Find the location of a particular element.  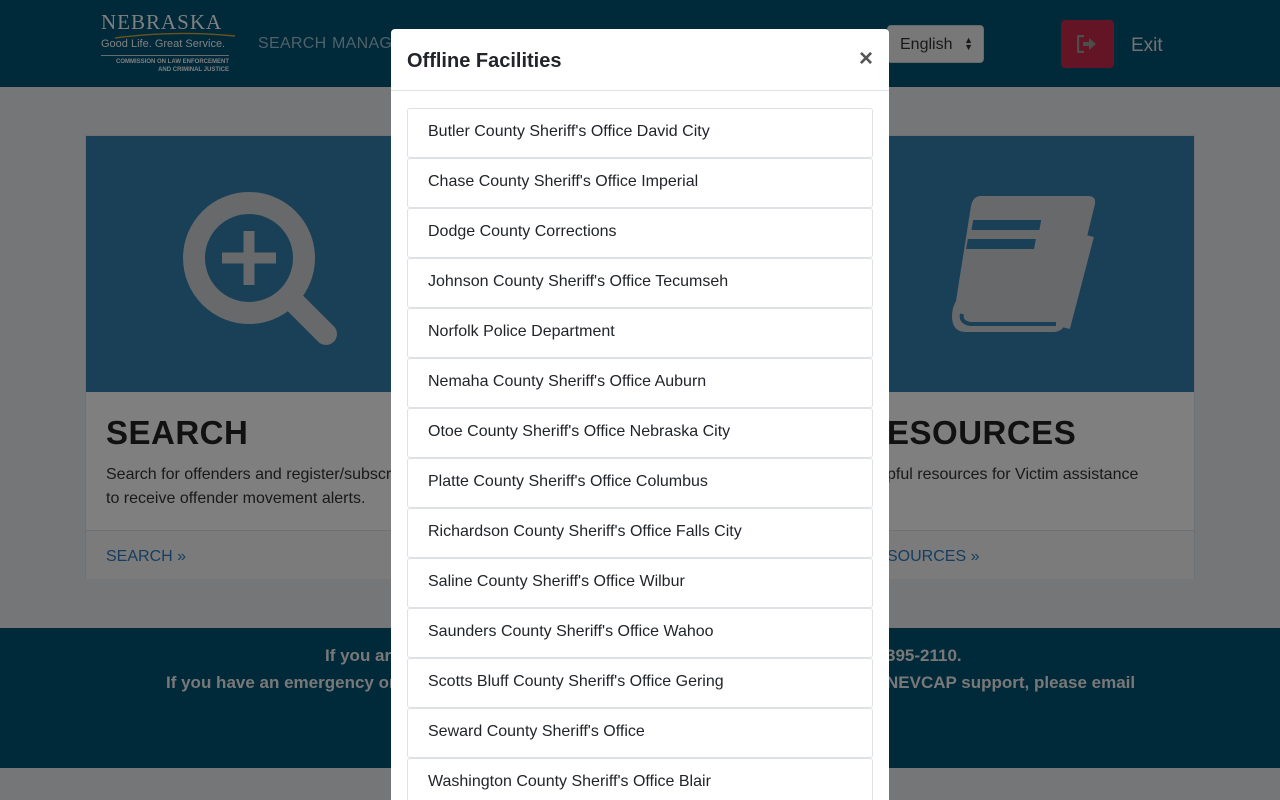

list-item: Dodge County Corrections is located at coordinates (640, 233).